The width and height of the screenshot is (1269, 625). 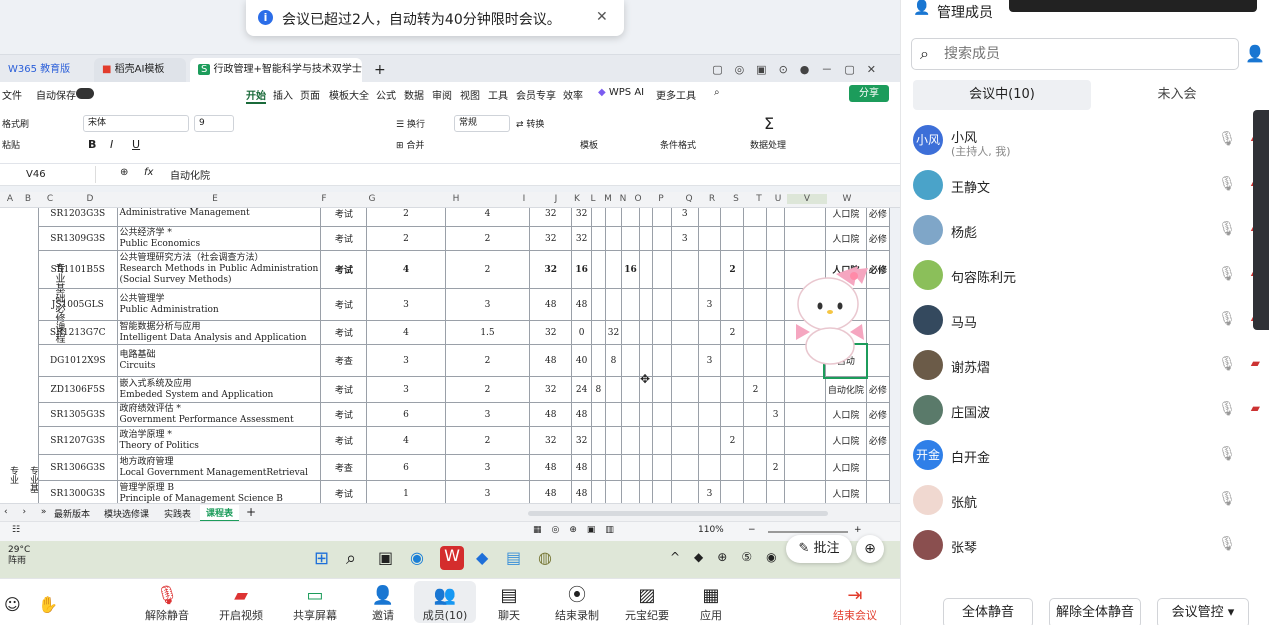 What do you see at coordinates (167, 604) in the screenshot?
I see `unmute-button: 🎙 解除静音` at bounding box center [167, 604].